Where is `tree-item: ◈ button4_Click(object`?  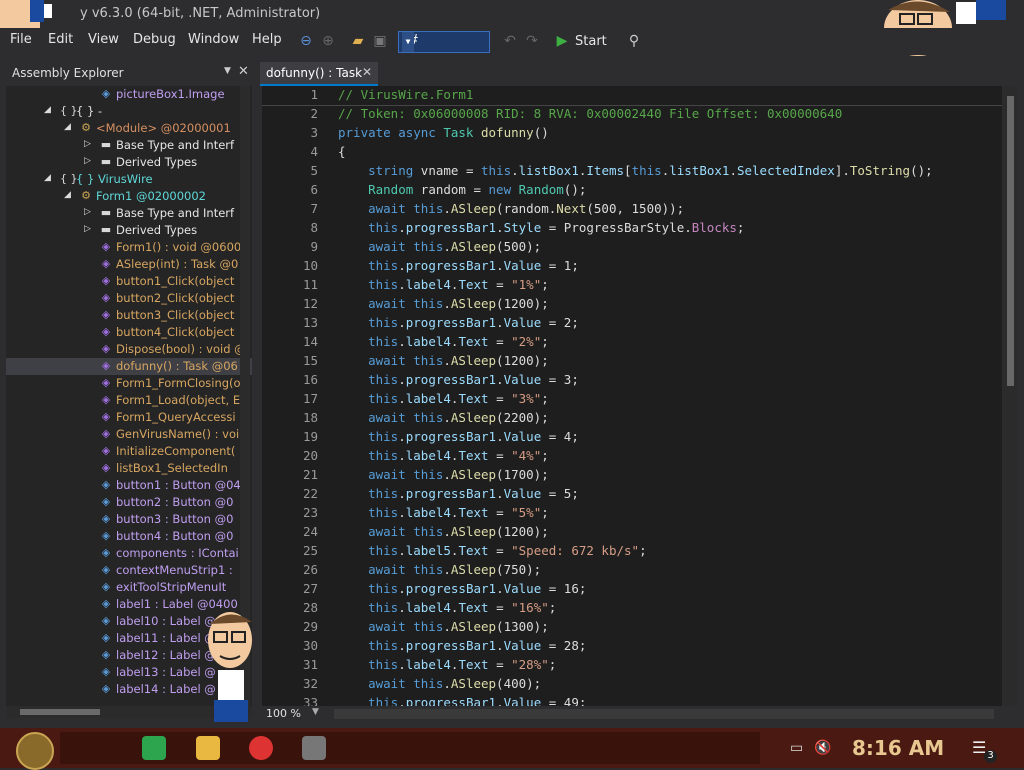 tree-item: ◈ button4_Click(object is located at coordinates (129, 332).